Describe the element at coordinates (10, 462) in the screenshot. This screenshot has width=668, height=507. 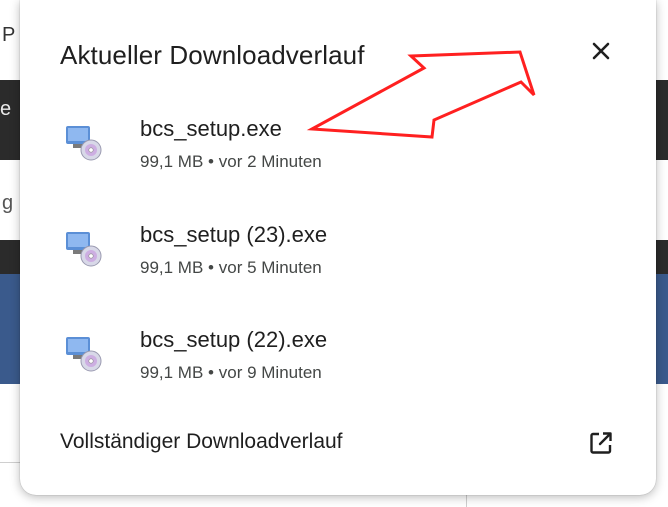
I see `background-line` at that location.